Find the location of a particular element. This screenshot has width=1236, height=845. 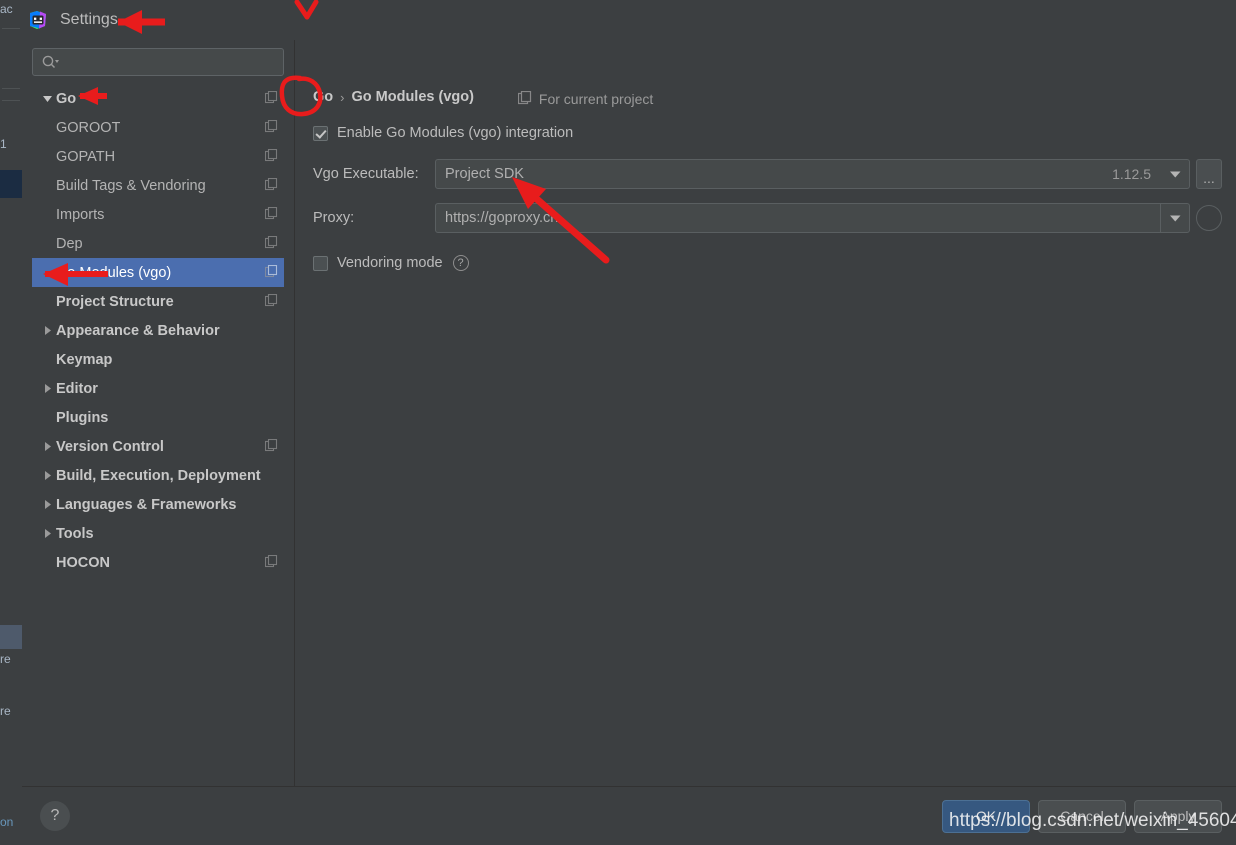

enable-go-modules-checkbox-row: Enable Go Modules (vgo) integration is located at coordinates (767, 133).